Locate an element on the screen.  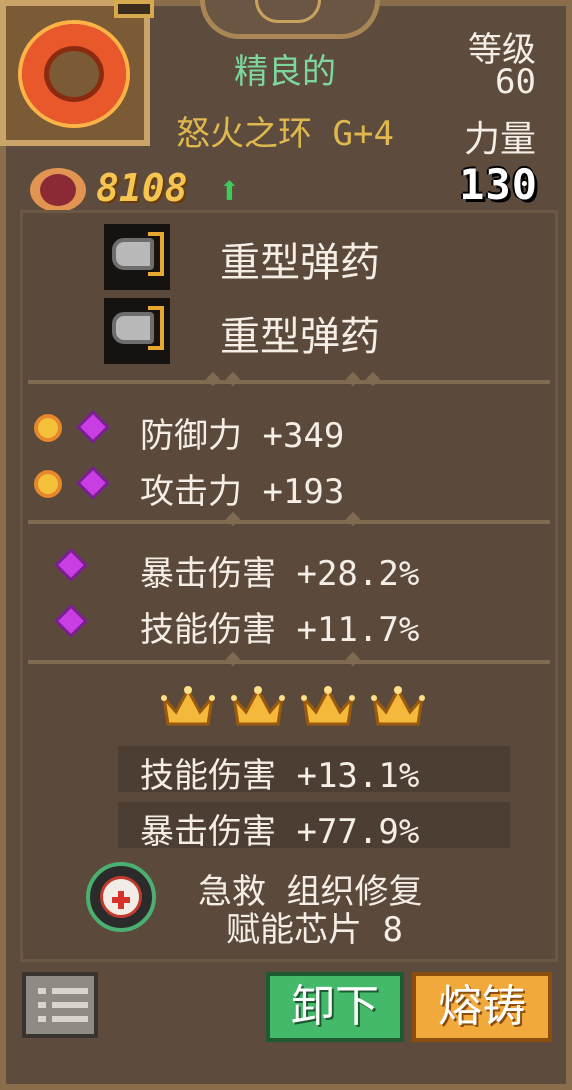
stat-text: 防御力 +349 is located at coordinates (242, 436).